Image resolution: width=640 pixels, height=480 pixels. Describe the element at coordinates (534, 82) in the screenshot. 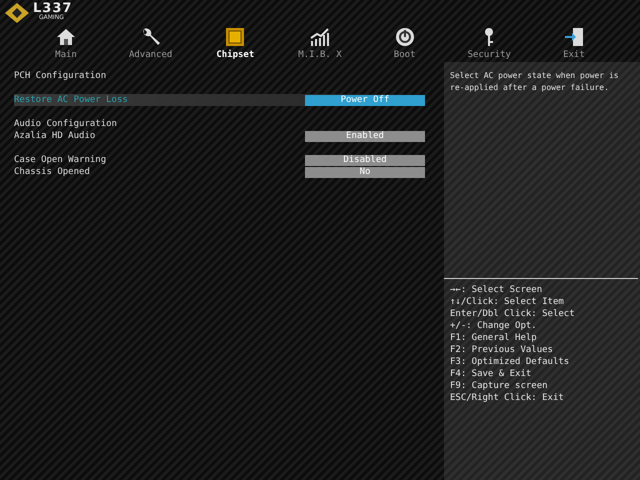

I see `help-text: Select AC power state when power is re-applied after a power failure.` at that location.